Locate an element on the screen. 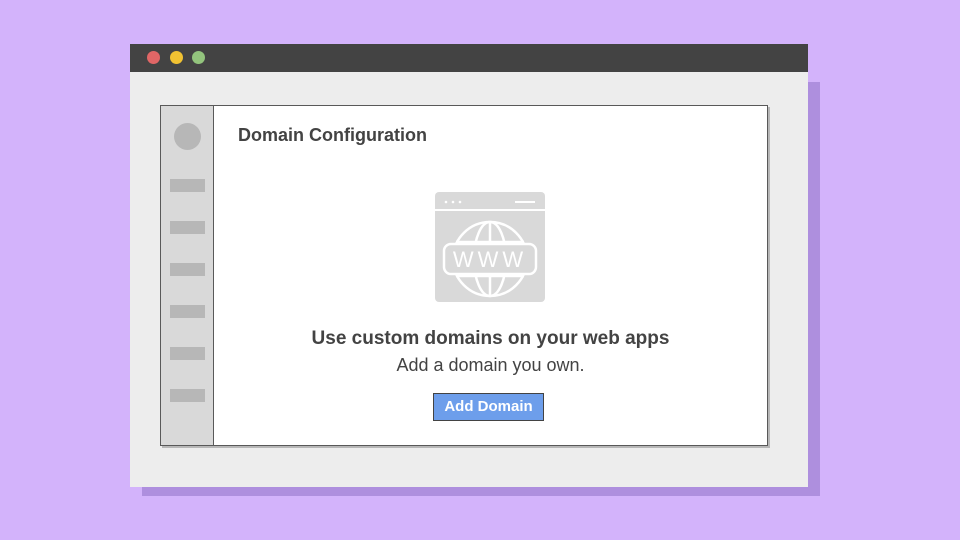  empty-state-subtext: Add a domain you own. is located at coordinates (490, 365).